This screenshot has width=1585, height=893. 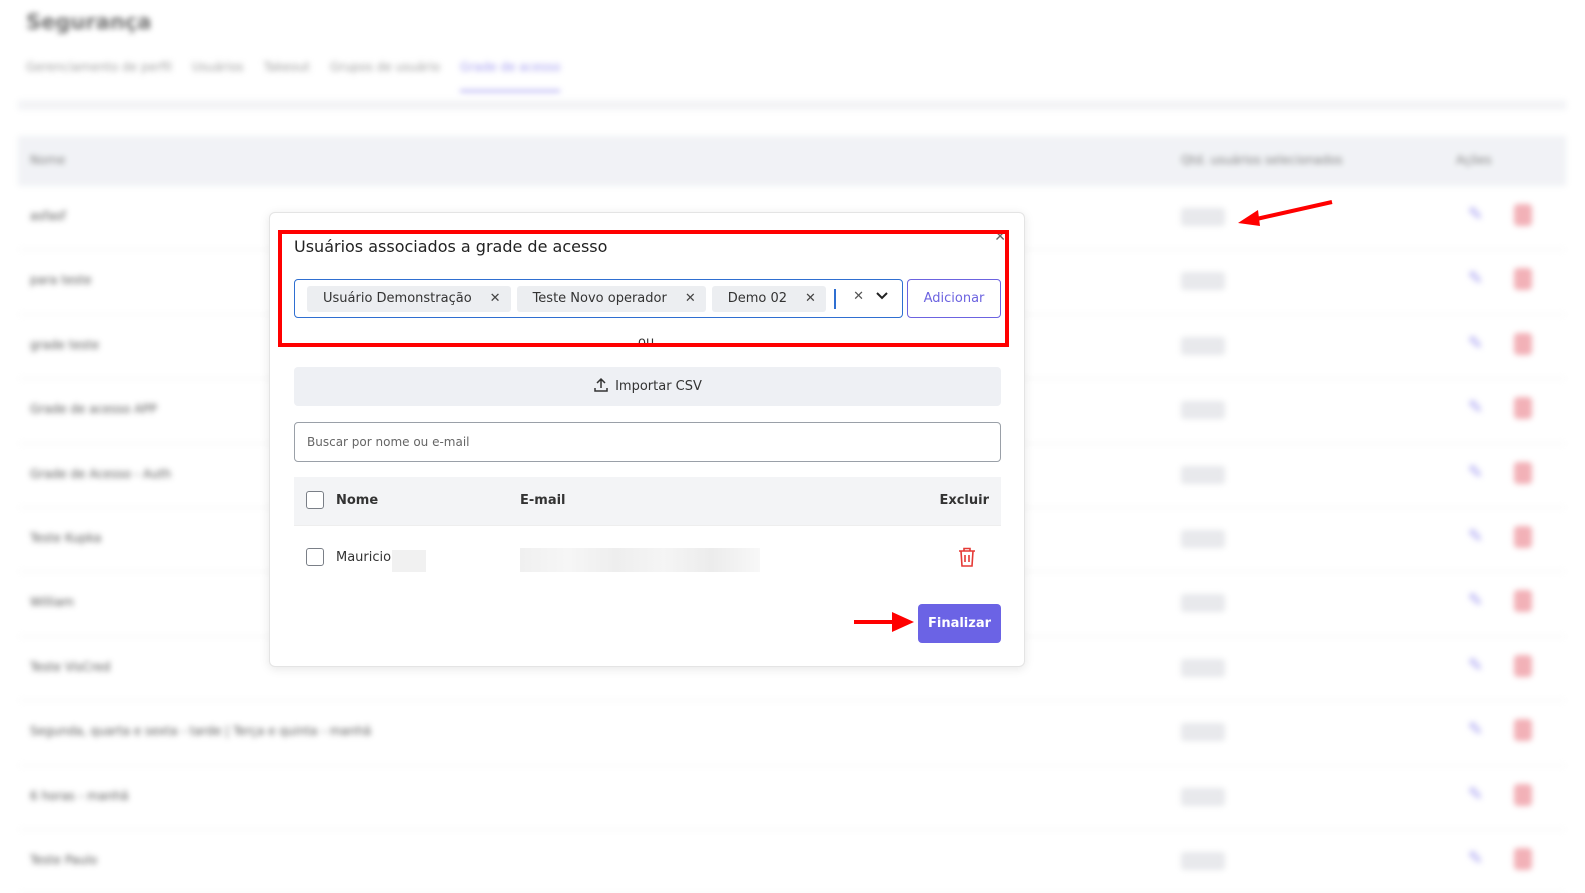 I want to click on import-csv-label: Importar CSV, so click(x=658, y=386).